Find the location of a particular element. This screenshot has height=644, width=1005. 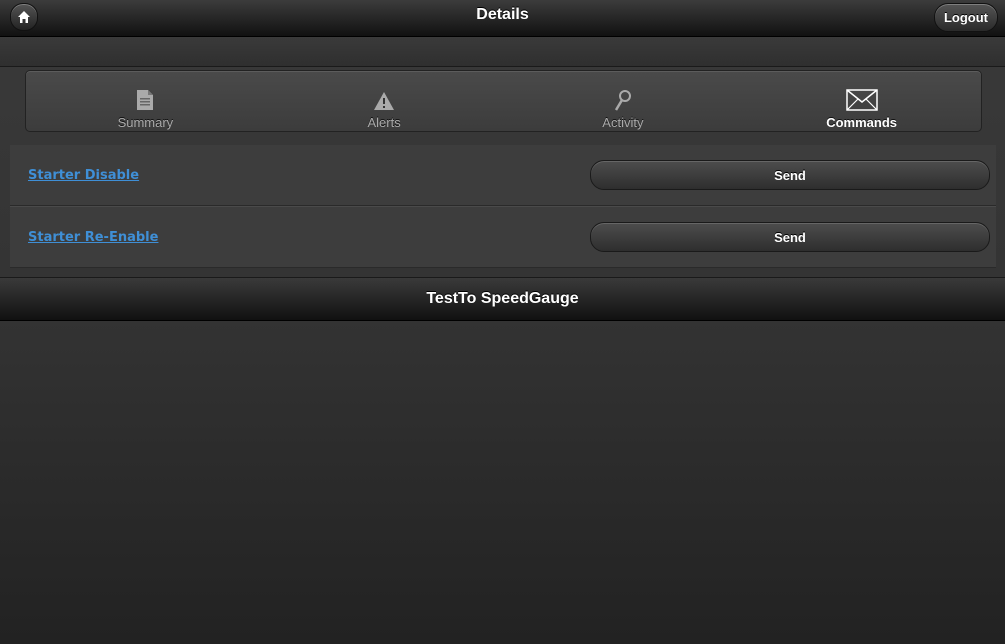

tab-navbar: Summary Alerts Activity Commands is located at coordinates (503, 101).